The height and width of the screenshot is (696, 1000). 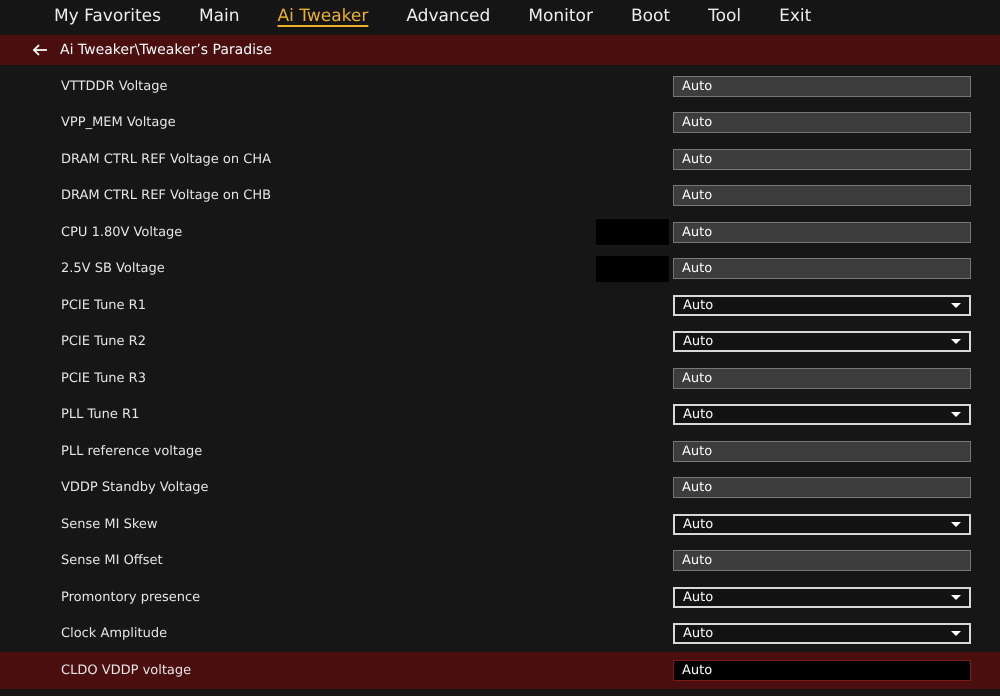 I want to click on menu-tab: My Favorites, so click(x=107, y=17).